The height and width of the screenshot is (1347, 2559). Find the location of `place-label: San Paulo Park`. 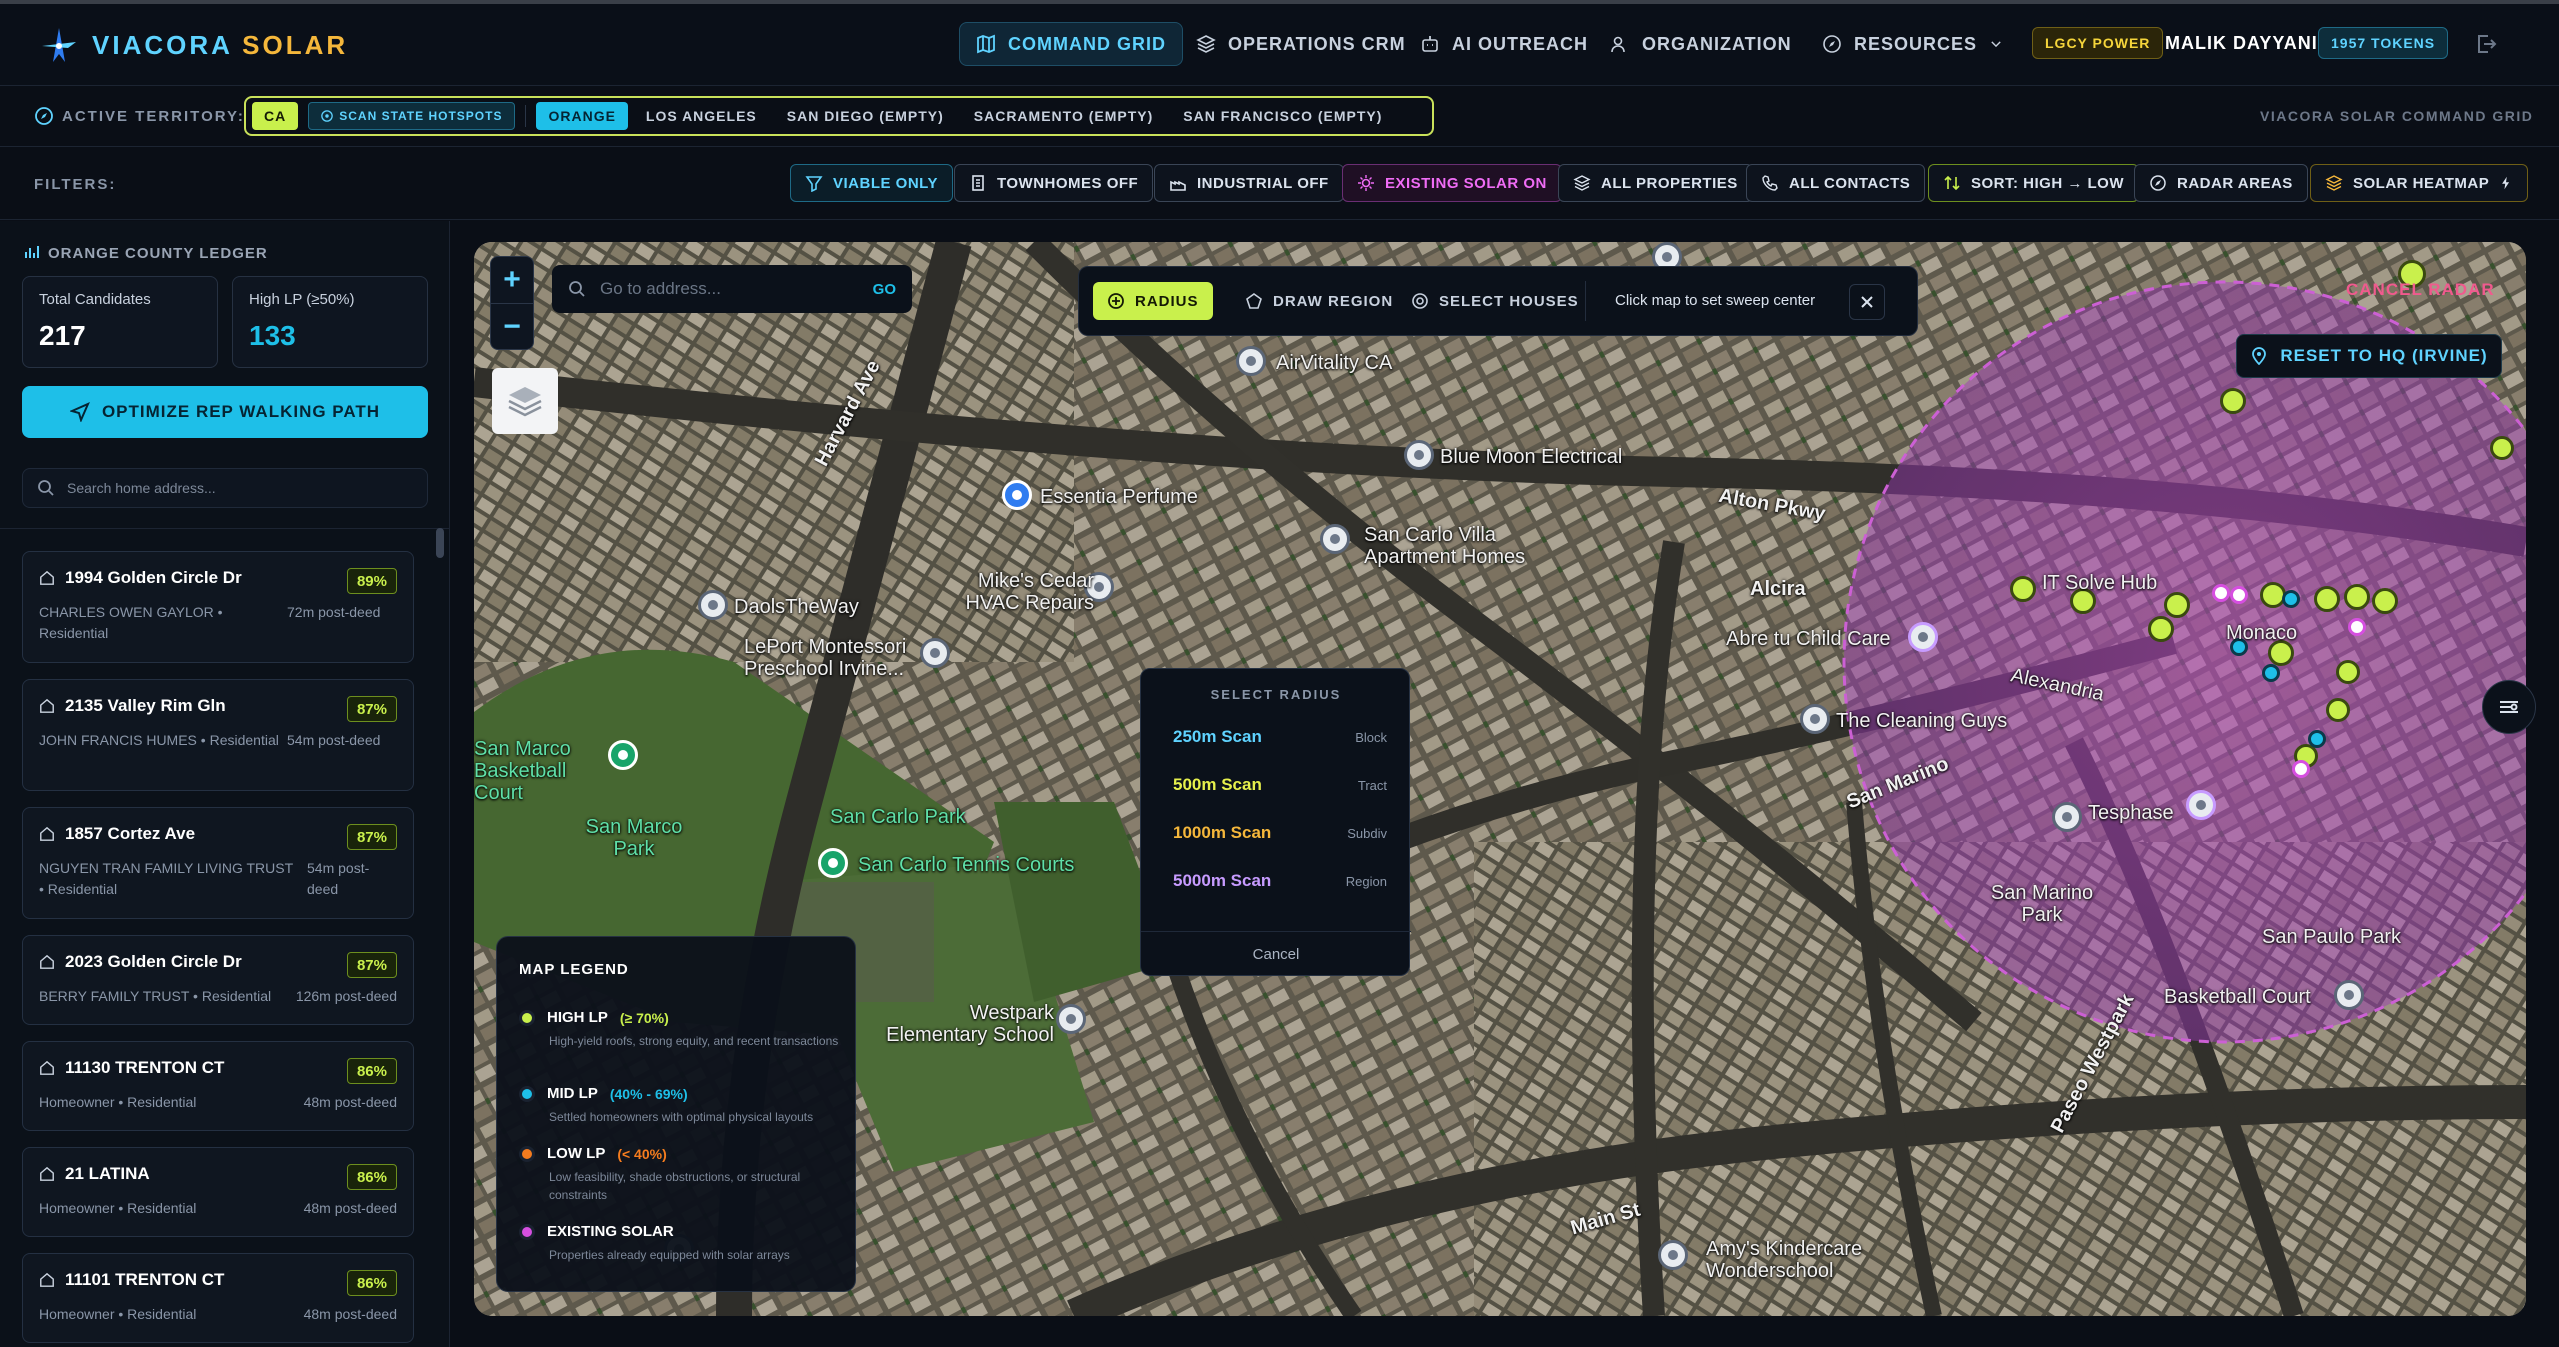

place-label: San Paulo Park is located at coordinates (2331, 937).